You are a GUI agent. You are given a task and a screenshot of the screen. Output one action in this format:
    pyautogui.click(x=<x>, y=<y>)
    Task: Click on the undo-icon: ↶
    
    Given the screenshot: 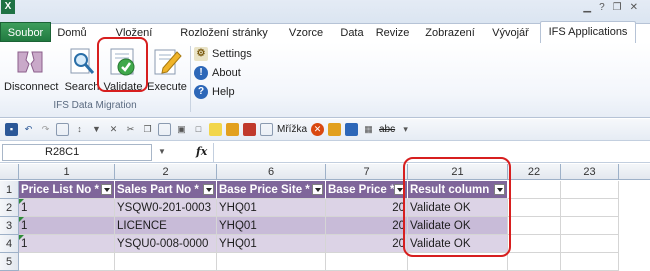 What is the action you would take?
    pyautogui.click(x=28, y=129)
    